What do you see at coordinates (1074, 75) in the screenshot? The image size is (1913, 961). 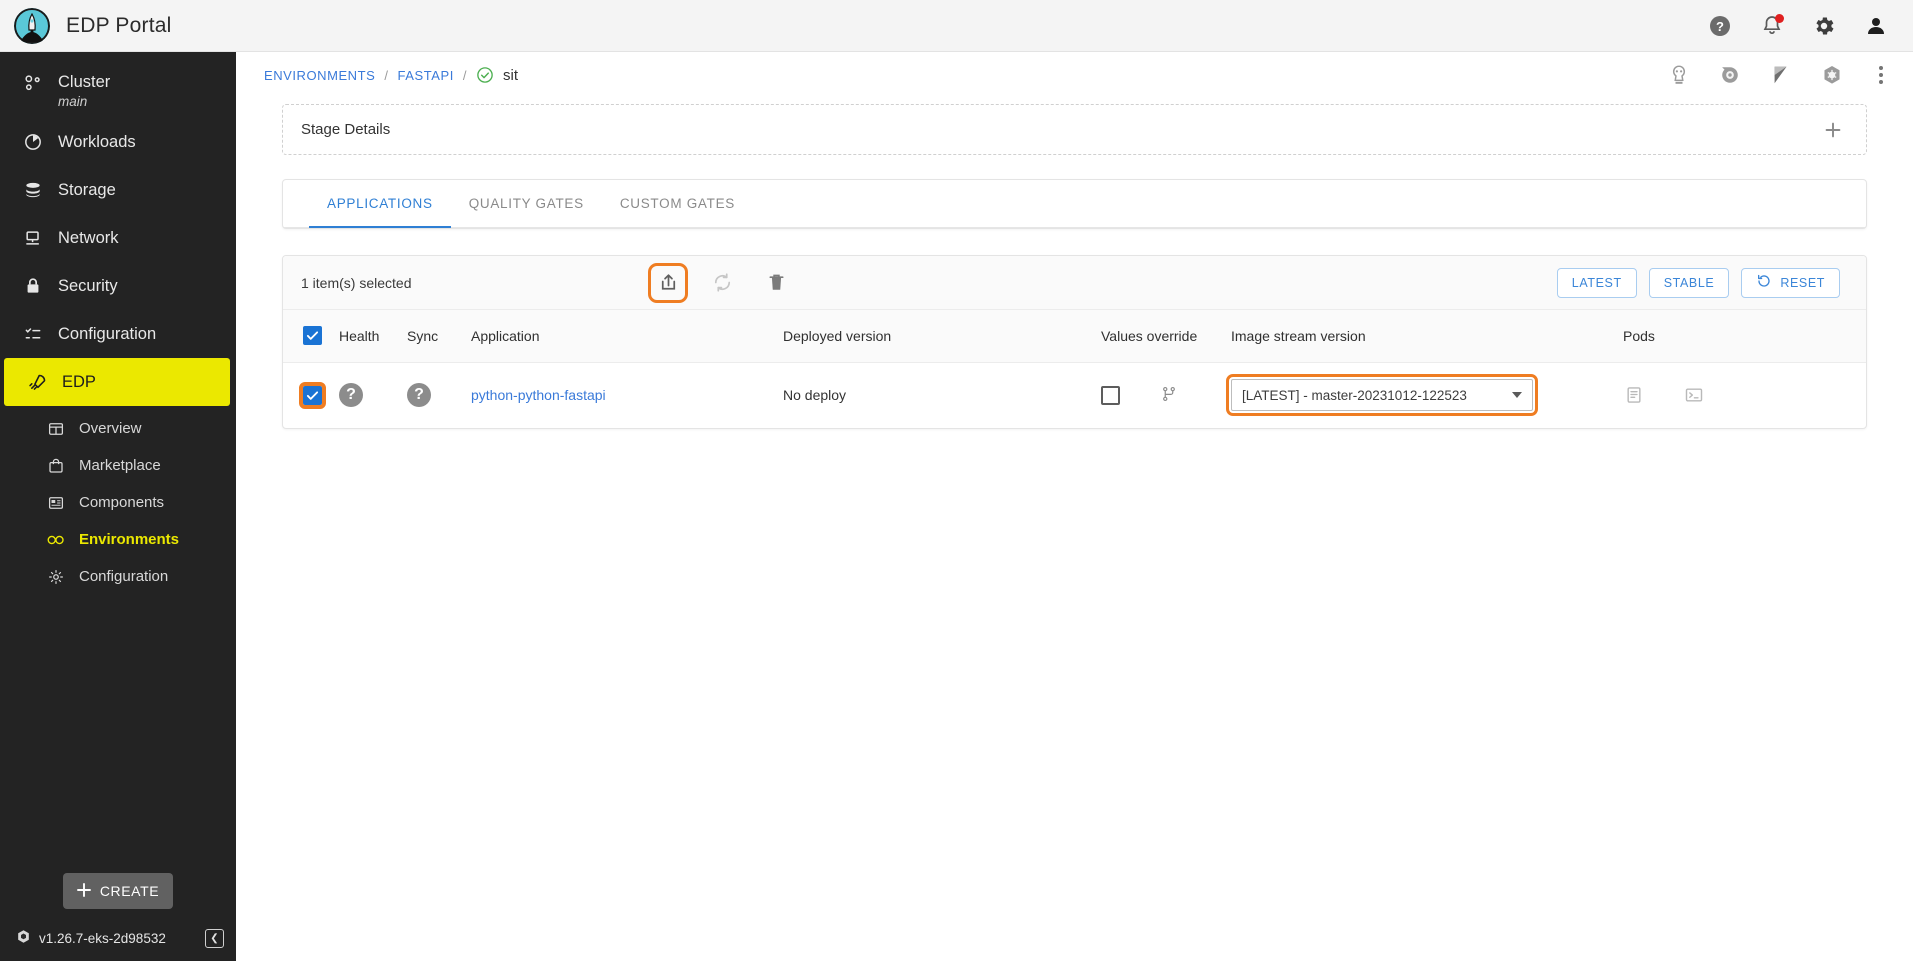 I see `breadcrumb-bar: ENVIRONMENTS / FASTAPI / sit` at bounding box center [1074, 75].